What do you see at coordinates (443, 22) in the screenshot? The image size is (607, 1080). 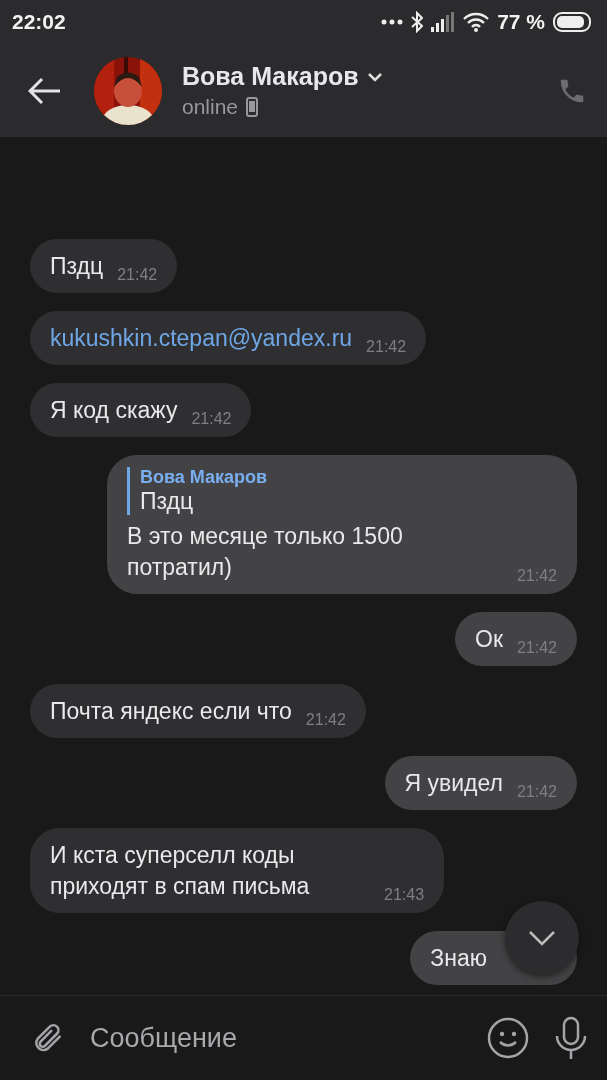 I see `signal-icon` at bounding box center [443, 22].